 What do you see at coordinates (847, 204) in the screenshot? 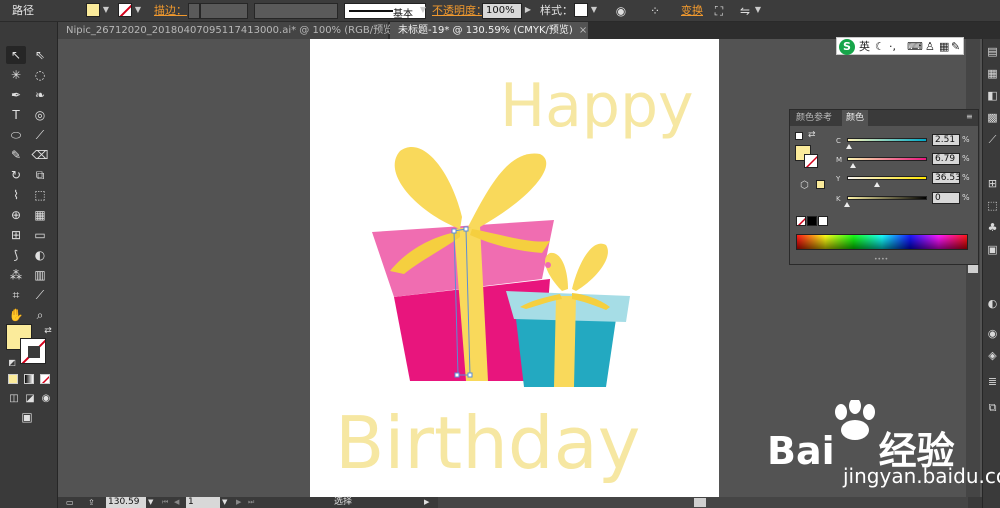
I see `k-slider-thumb` at bounding box center [847, 204].